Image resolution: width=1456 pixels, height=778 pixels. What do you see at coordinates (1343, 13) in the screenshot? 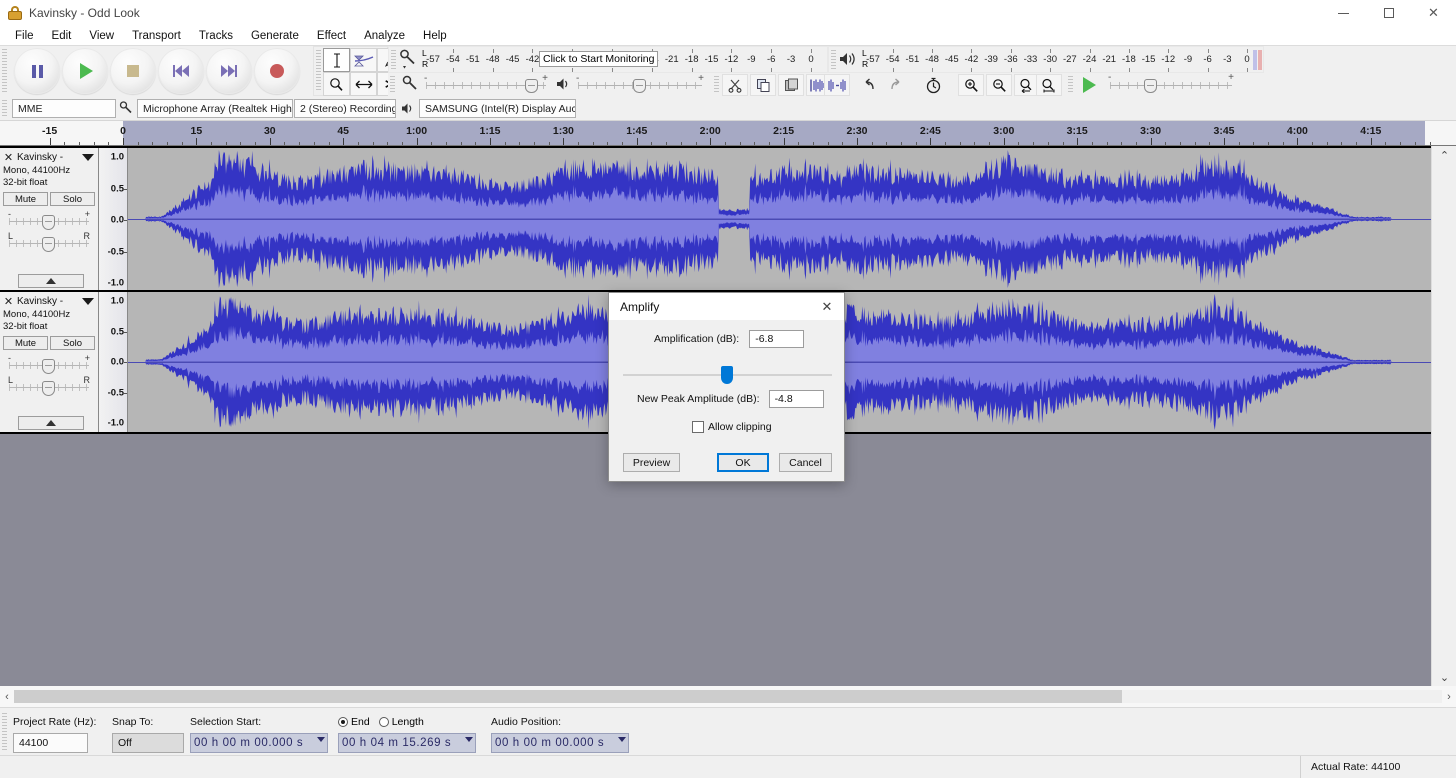
I see `minimize-icon` at bounding box center [1343, 13].